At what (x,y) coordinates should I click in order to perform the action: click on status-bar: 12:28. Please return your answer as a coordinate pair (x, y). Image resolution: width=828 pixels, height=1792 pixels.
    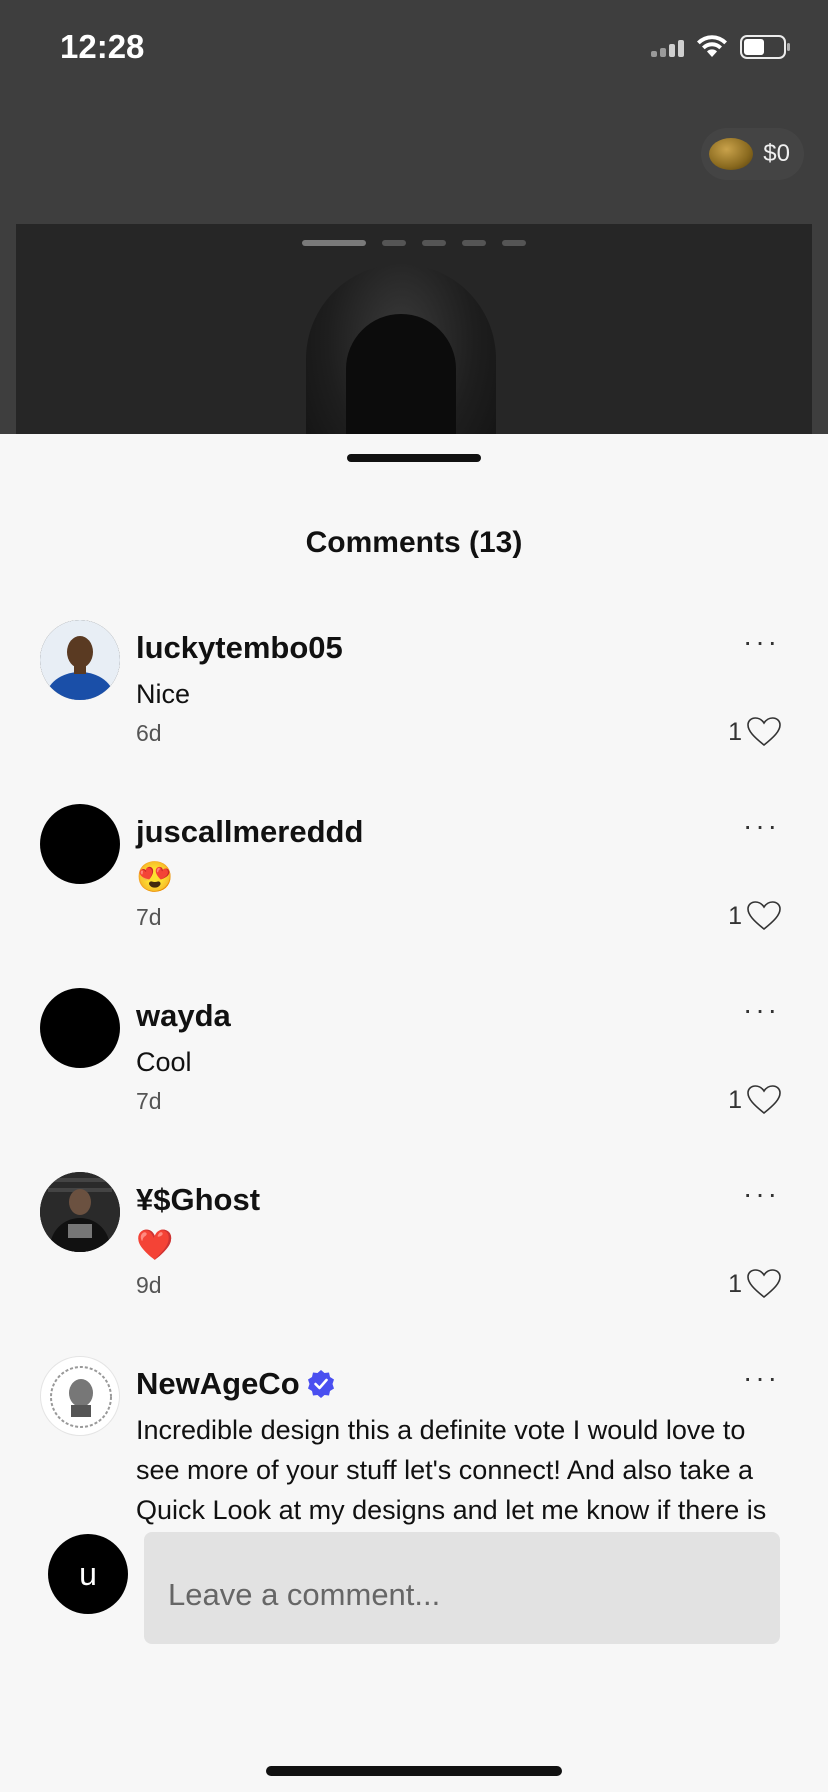
    Looking at the image, I should click on (414, 50).